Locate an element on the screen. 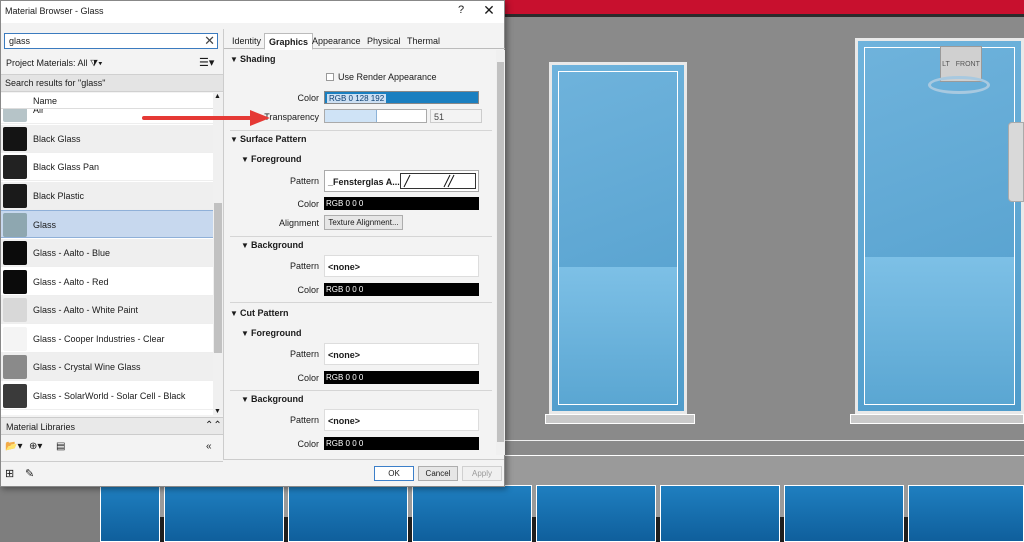 Image resolution: width=1024 pixels, height=542 pixels. material-list-item: Glass - Cooper Industries - Clear is located at coordinates (107, 338).